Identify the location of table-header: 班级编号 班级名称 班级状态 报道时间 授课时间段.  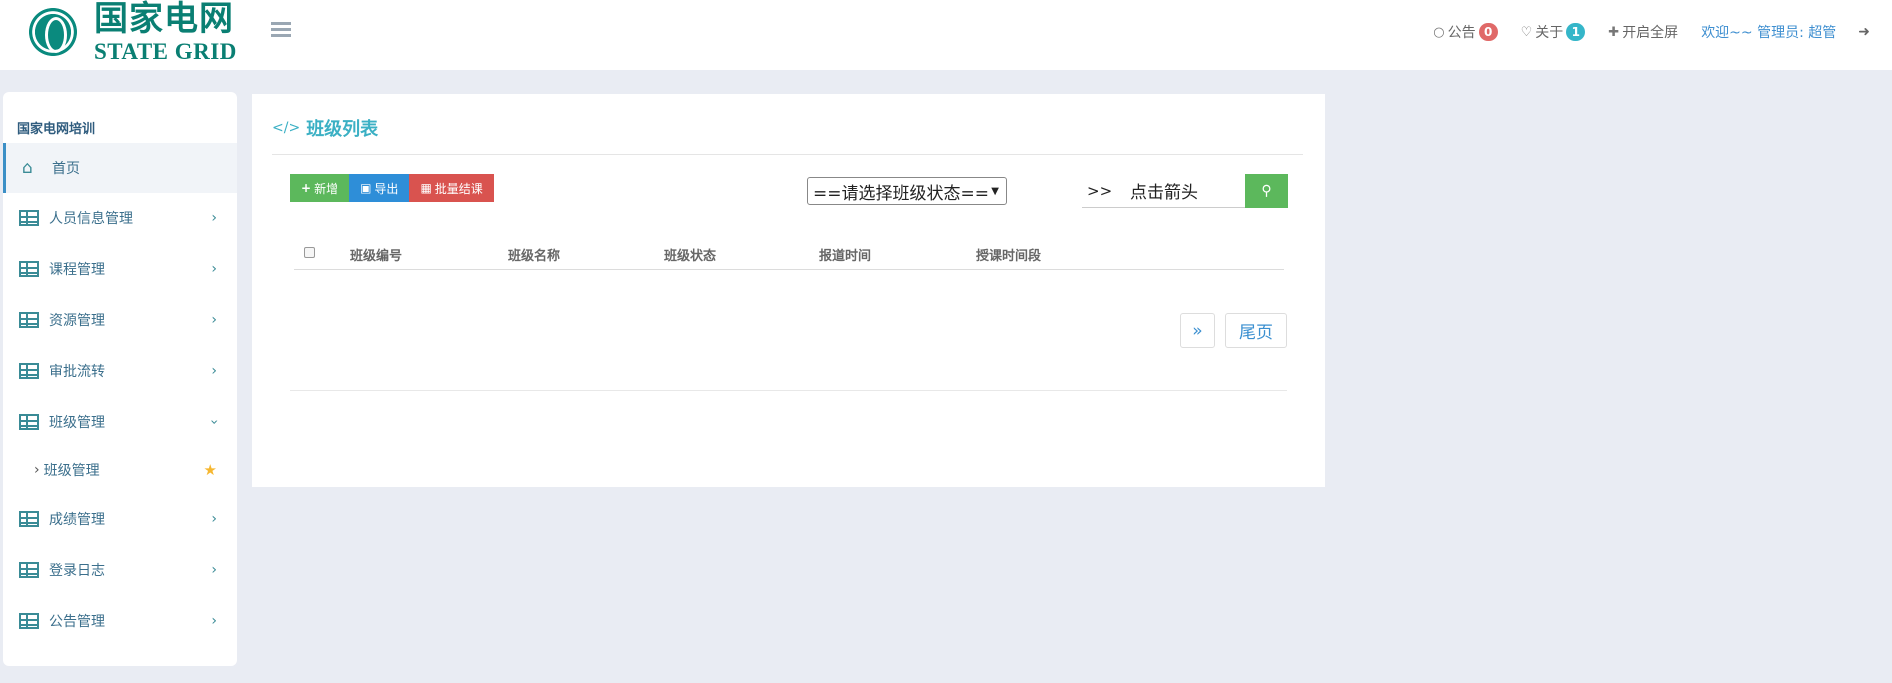
(789, 256).